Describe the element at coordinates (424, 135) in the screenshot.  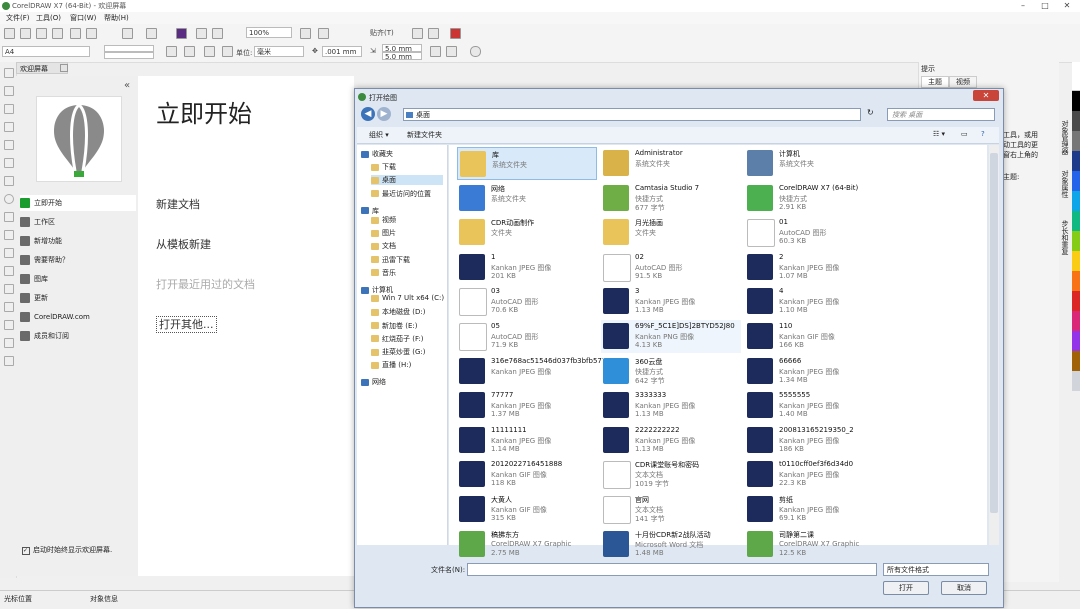
I see `new-folder-button: 新建文件夹` at that location.